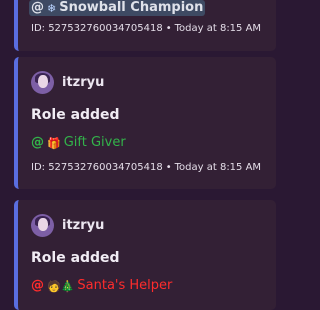 The image size is (320, 310). What do you see at coordinates (125, 285) in the screenshot?
I see `role-name: Santa's Helper` at bounding box center [125, 285].